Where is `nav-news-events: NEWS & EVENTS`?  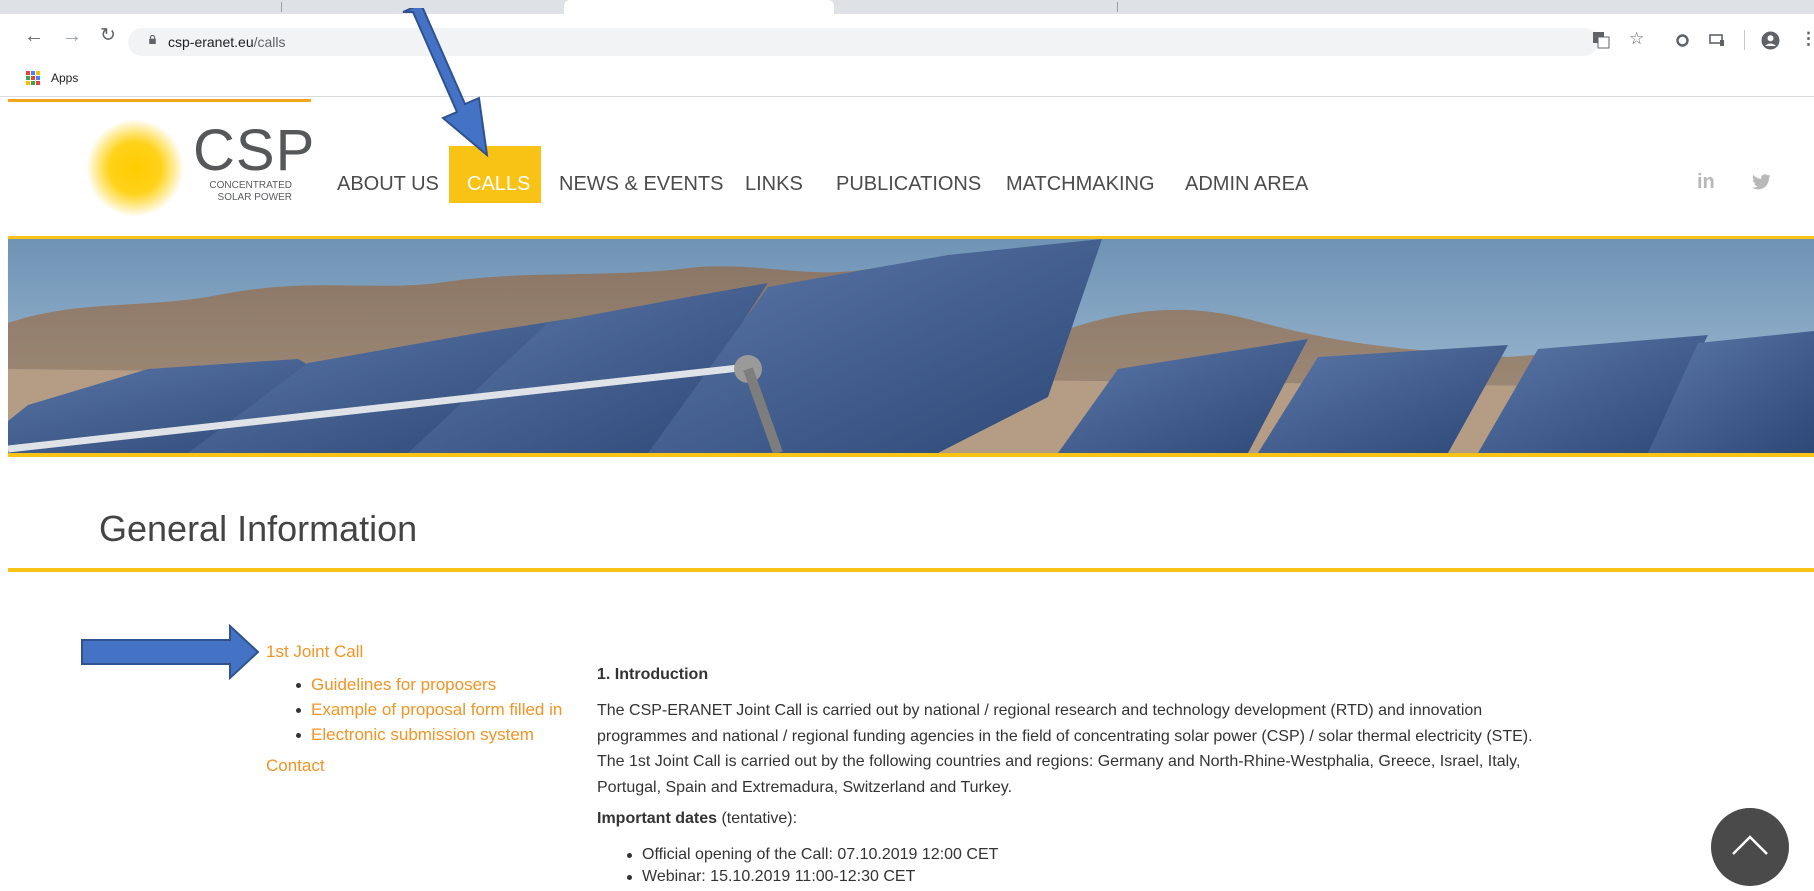 nav-news-events: NEWS & EVENTS is located at coordinates (641, 184).